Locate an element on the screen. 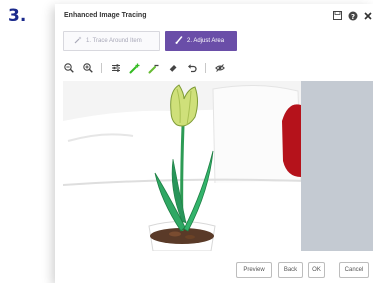 This screenshot has width=373, height=283. zoom-in-icon is located at coordinates (87, 68).